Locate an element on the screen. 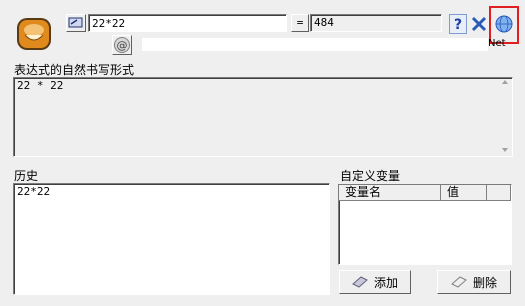 Image resolution: width=525 pixels, height=306 pixels. delete-button: 删除 is located at coordinates (474, 282).